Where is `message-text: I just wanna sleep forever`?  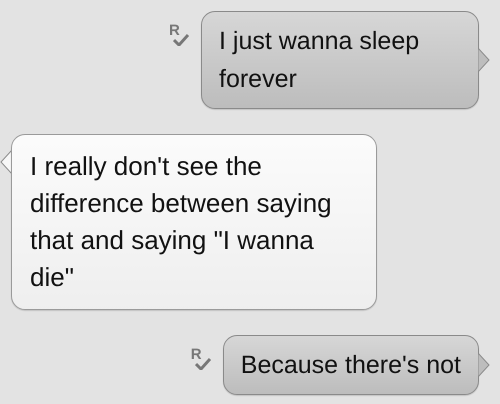
message-text: I just wanna sleep forever is located at coordinates (319, 60).